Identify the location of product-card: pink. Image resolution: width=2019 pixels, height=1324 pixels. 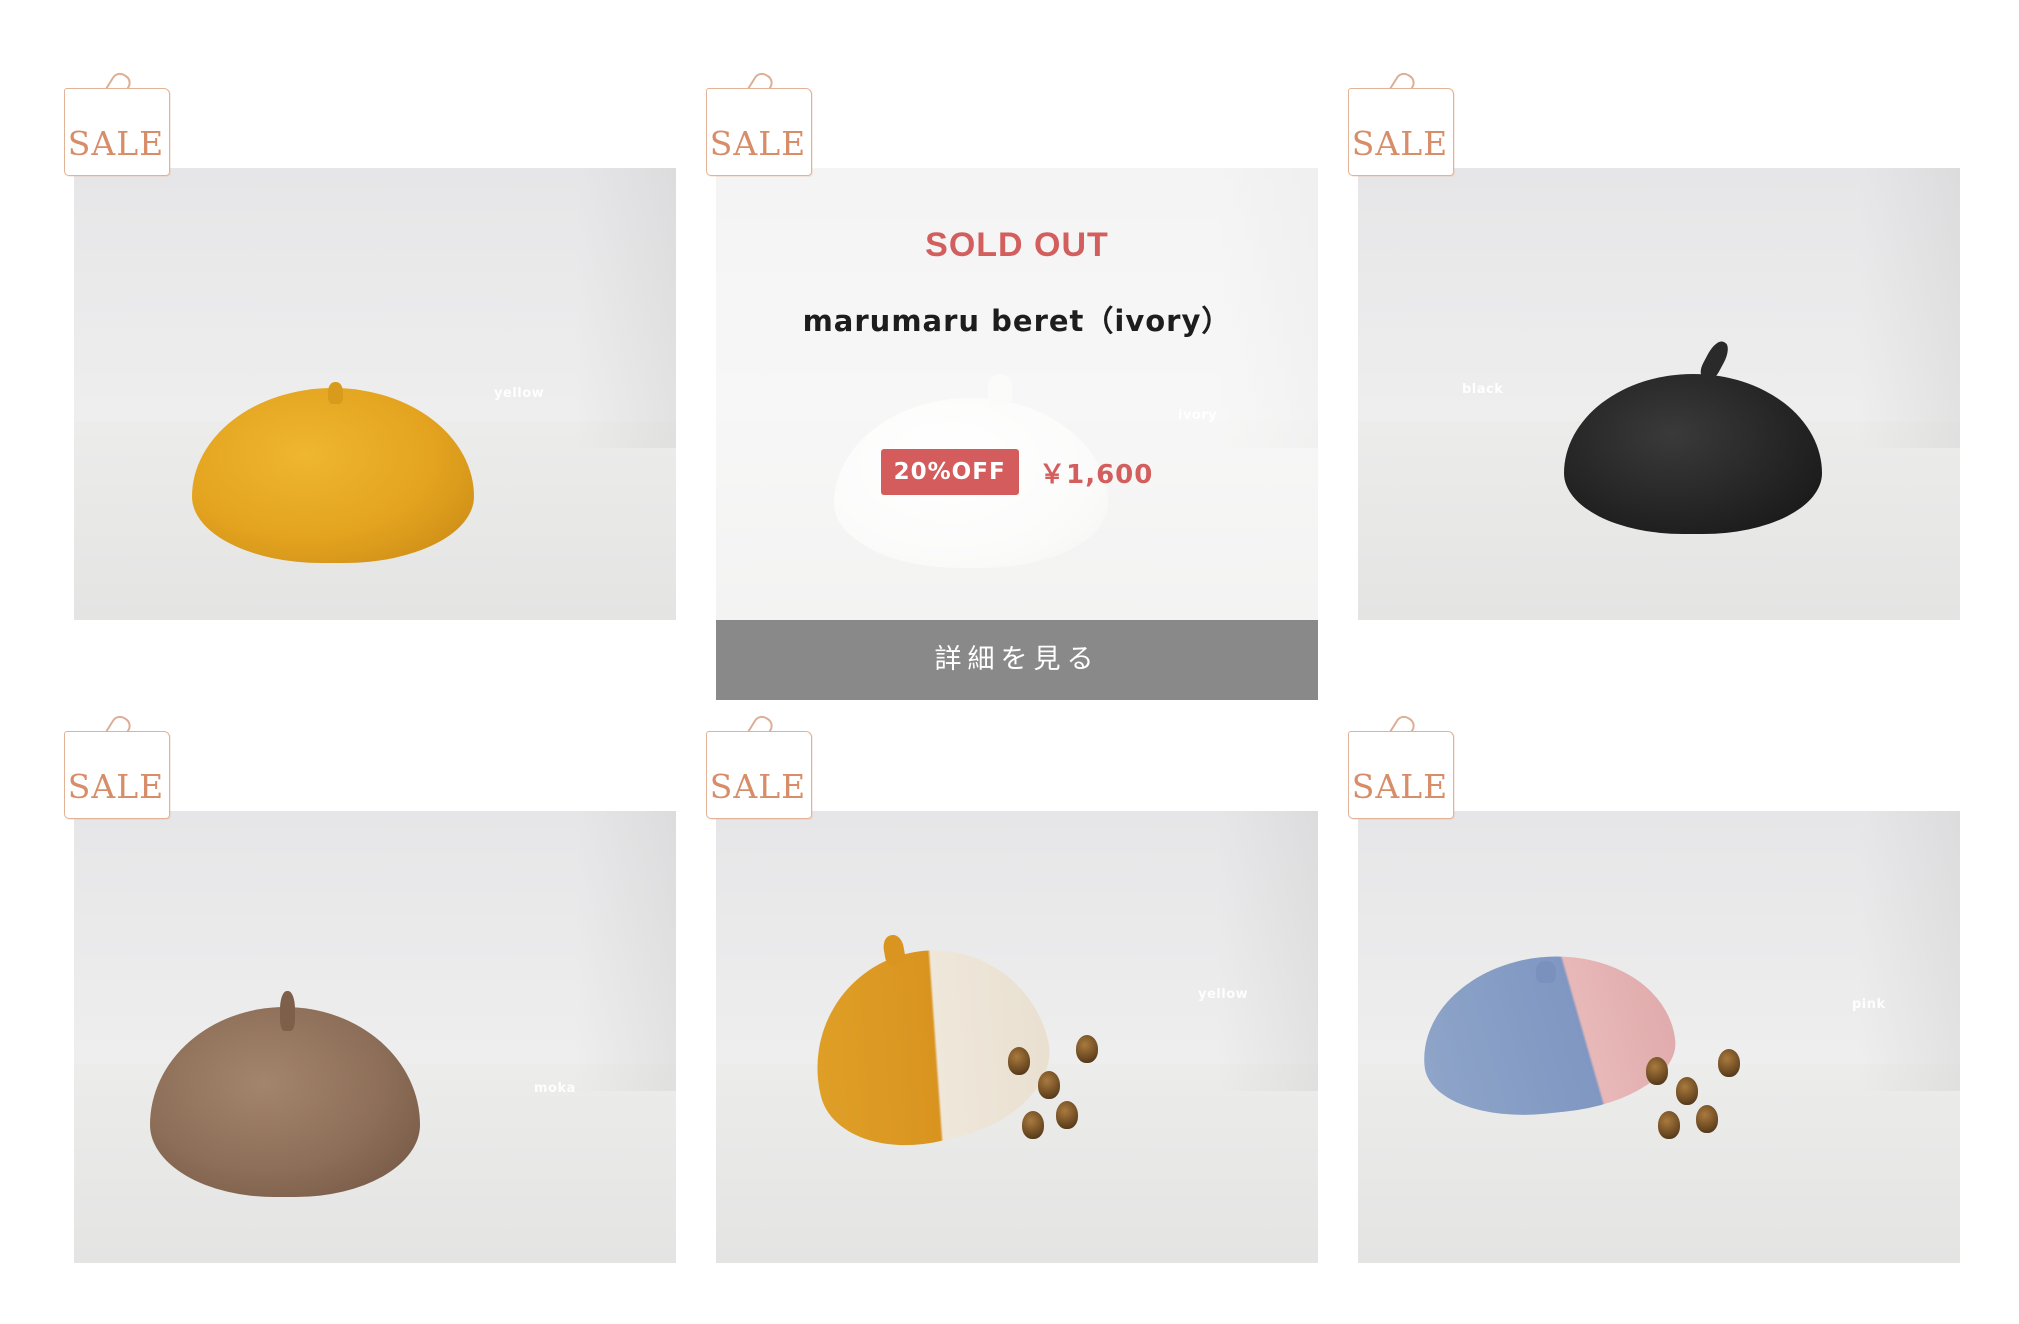
(1659, 1037).